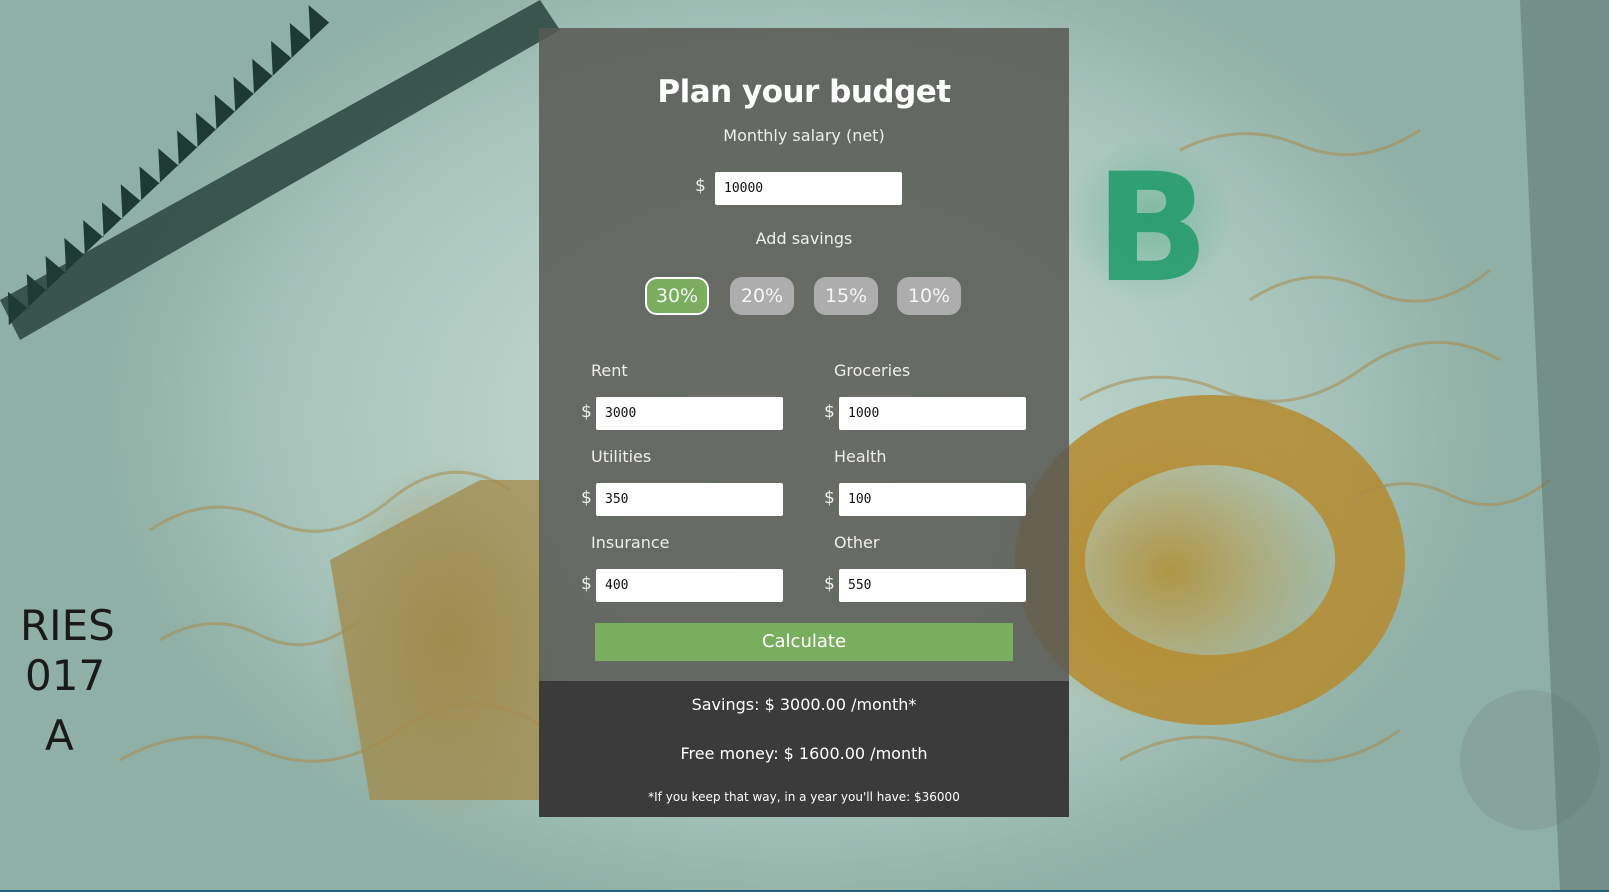 The height and width of the screenshot is (892, 1609). Describe the element at coordinates (829, 584) in the screenshot. I see `other-currency-symbol: $` at that location.